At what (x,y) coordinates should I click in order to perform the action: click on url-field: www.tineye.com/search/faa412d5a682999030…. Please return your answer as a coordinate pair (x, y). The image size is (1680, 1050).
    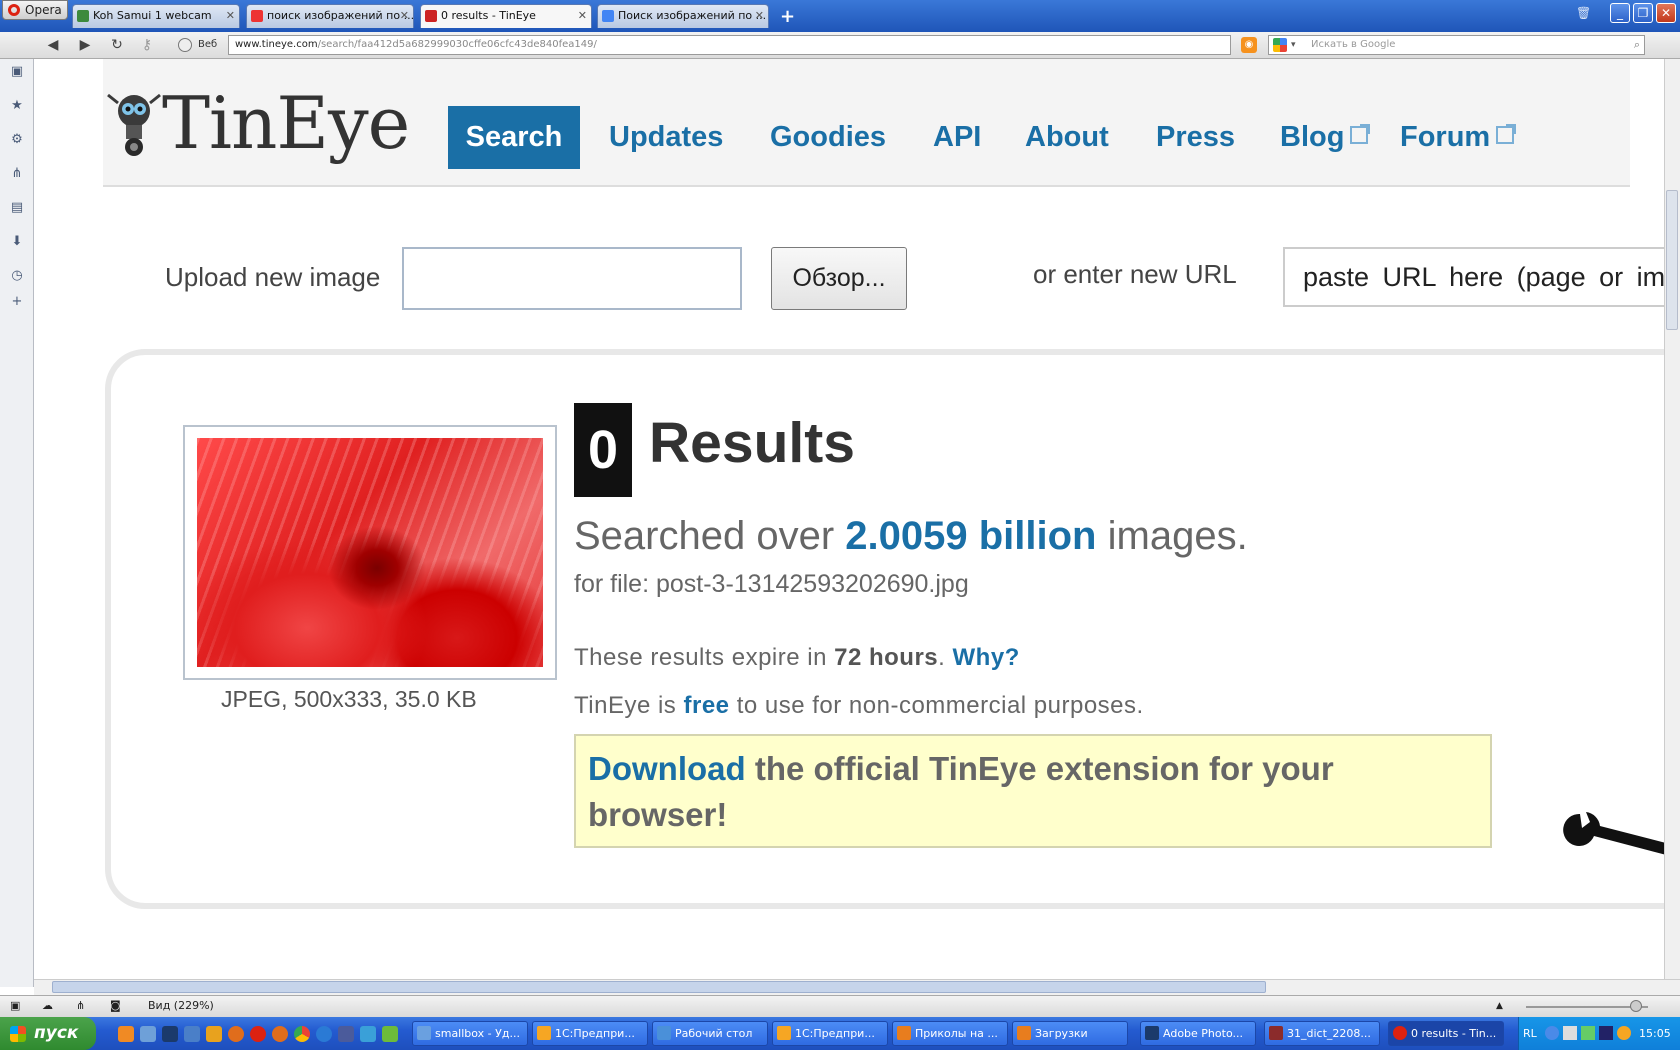
    Looking at the image, I should click on (729, 45).